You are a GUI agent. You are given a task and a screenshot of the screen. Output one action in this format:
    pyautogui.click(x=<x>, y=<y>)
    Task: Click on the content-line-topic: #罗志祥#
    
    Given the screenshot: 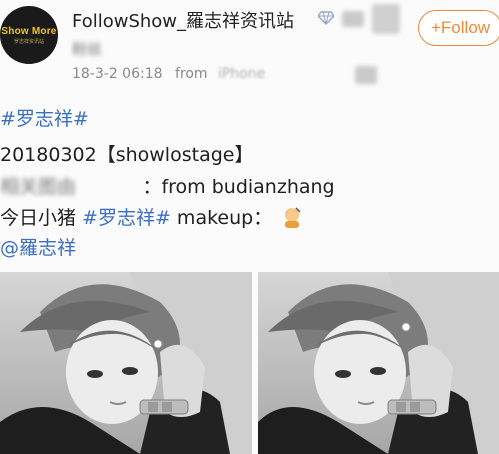 What is the action you would take?
    pyautogui.click(x=44, y=117)
    